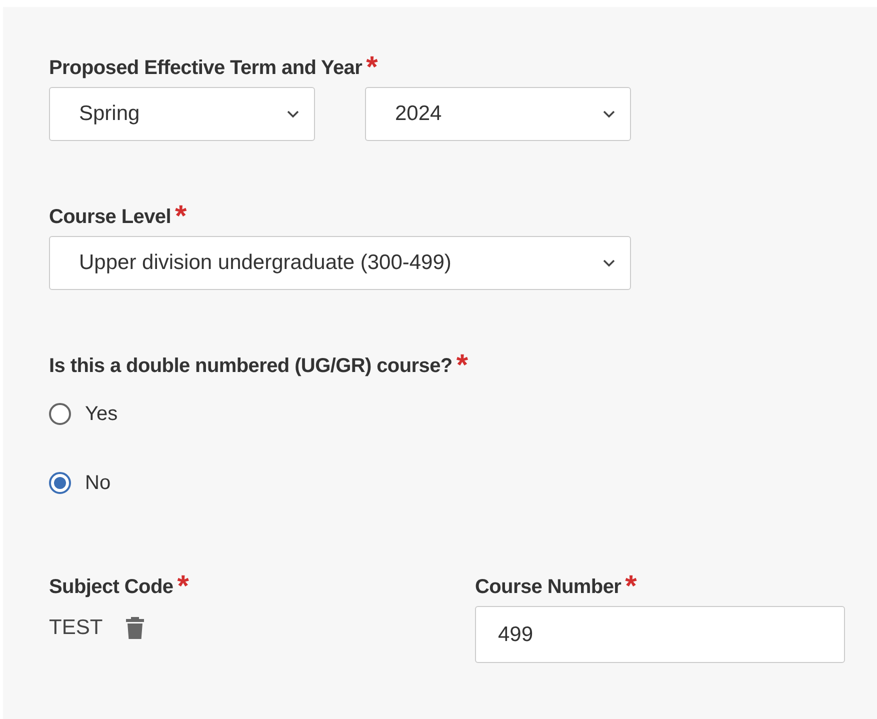  I want to click on field-label: Is this a double numbered (UG/GR) course?, so click(250, 366).